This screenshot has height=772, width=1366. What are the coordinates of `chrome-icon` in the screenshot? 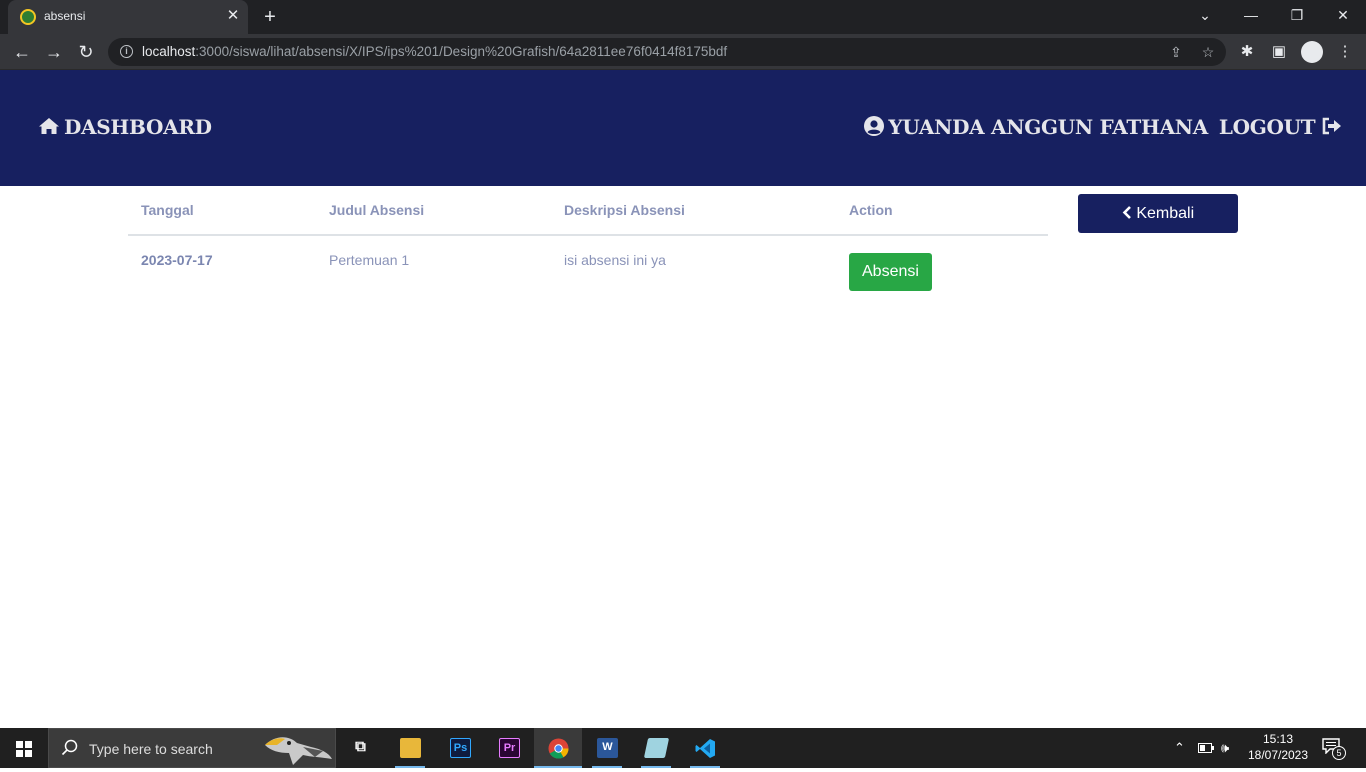 It's located at (558, 748).